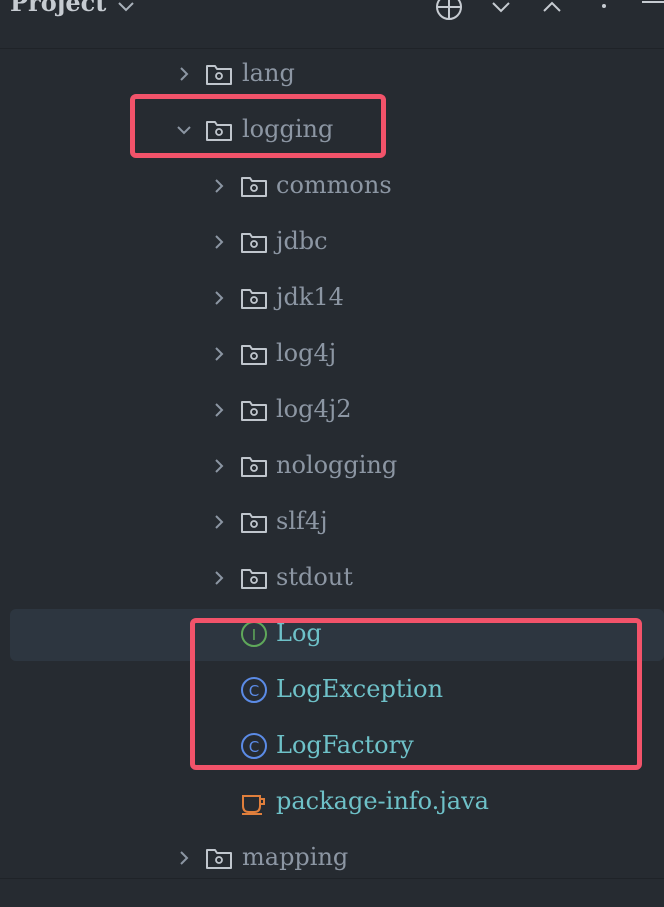  I want to click on selection-highlight, so click(337, 635).